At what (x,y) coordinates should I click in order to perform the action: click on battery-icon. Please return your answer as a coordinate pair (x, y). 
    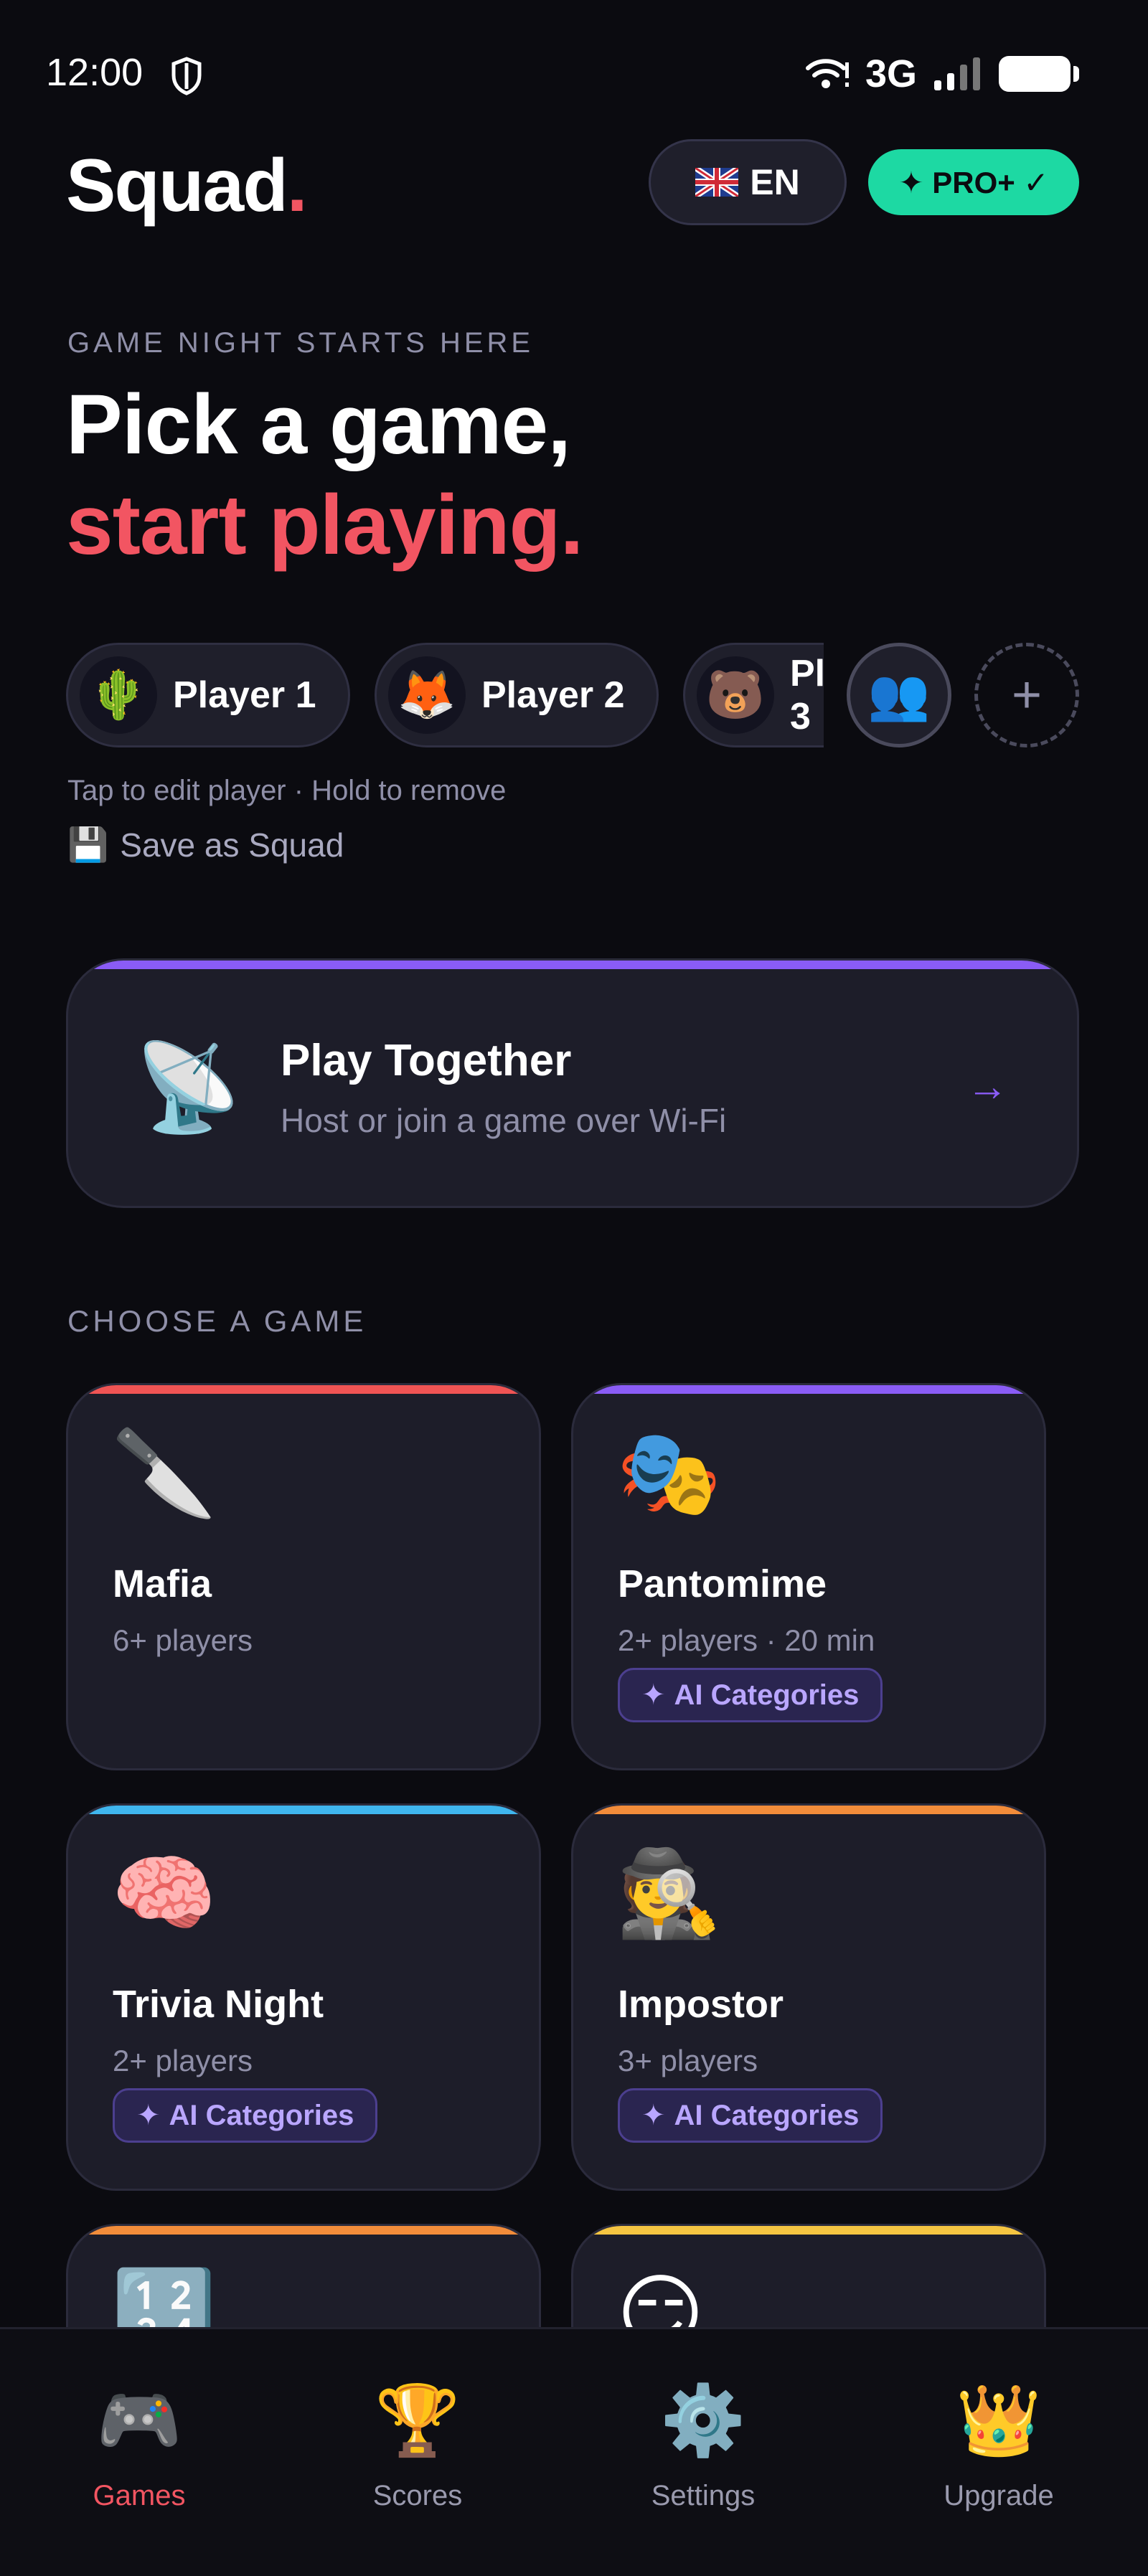
    Looking at the image, I should click on (1039, 74).